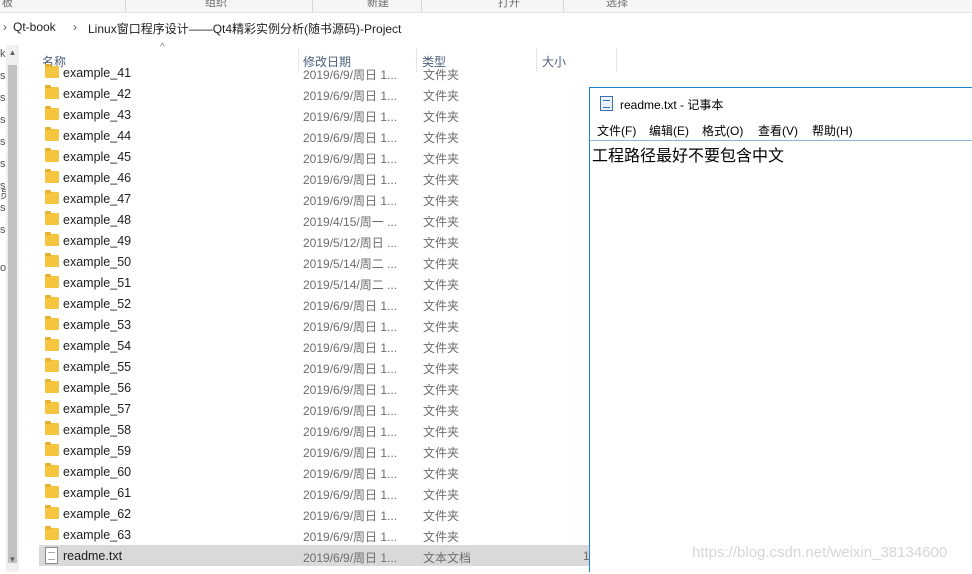  Describe the element at coordinates (319, 513) in the screenshot. I see `folder-row: example_62 2019/6/9/周日 1... 文件夹` at that location.